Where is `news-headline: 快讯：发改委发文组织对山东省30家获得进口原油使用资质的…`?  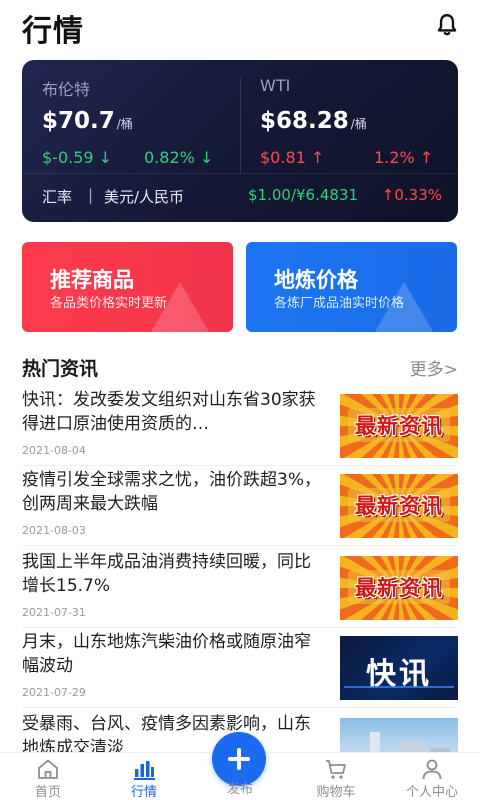 news-headline: 快讯：发改委发文组织对山东省30家获得进口原油使用资质的… is located at coordinates (169, 412).